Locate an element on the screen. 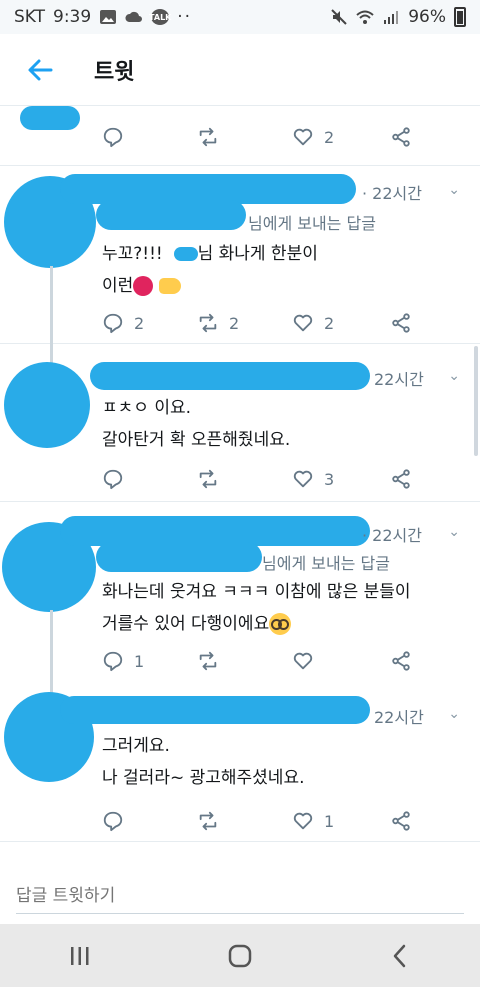 The width and height of the screenshot is (480, 987). page-title: 트윗 is located at coordinates (114, 72).